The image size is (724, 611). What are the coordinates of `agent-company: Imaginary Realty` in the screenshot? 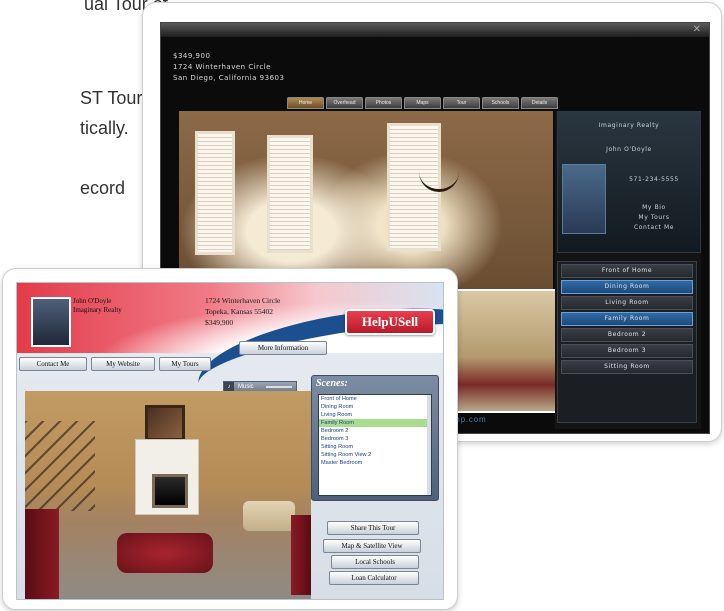 It's located at (97, 310).